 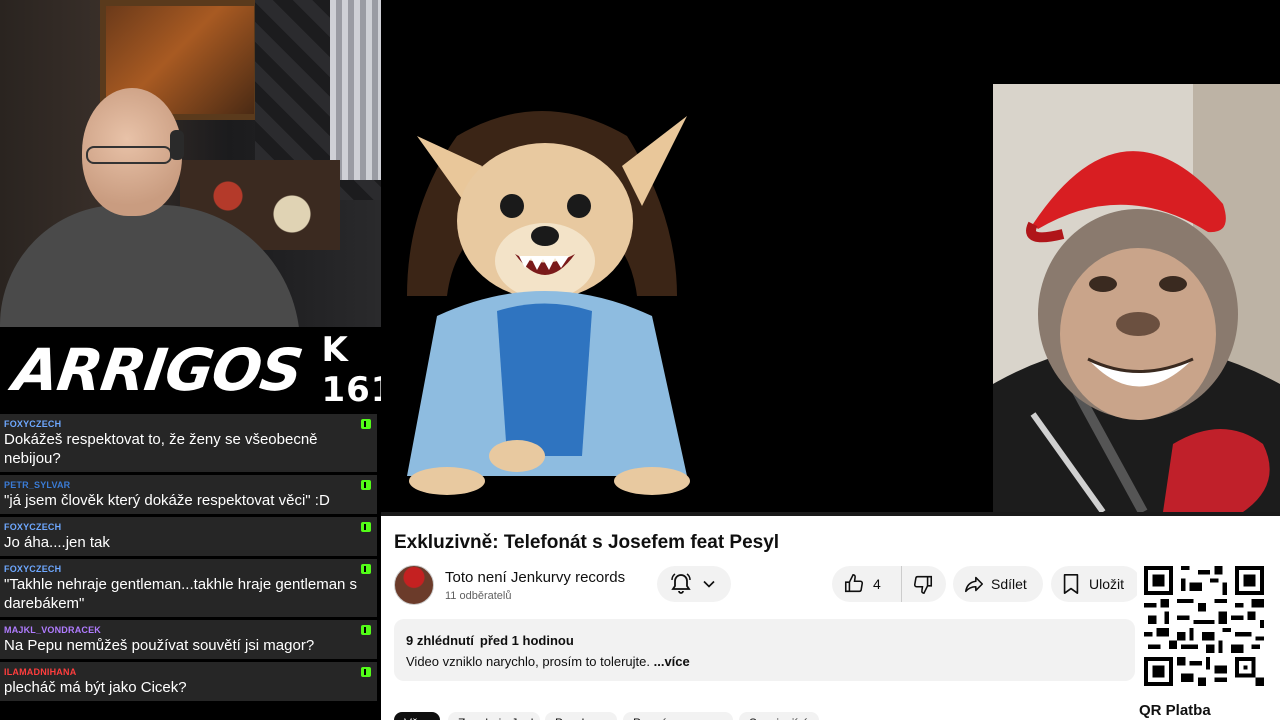 What do you see at coordinates (40, 672) in the screenshot?
I see `chat-username: ILAMADNIHANA` at bounding box center [40, 672].